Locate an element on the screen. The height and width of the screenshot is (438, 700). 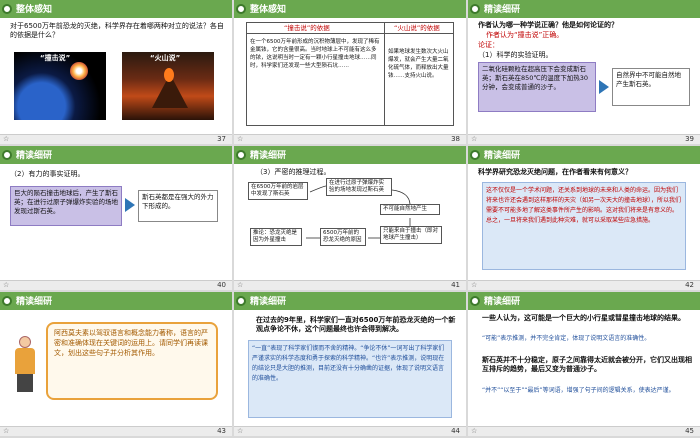
teacher-legs-icon is located at coordinates (25, 383).